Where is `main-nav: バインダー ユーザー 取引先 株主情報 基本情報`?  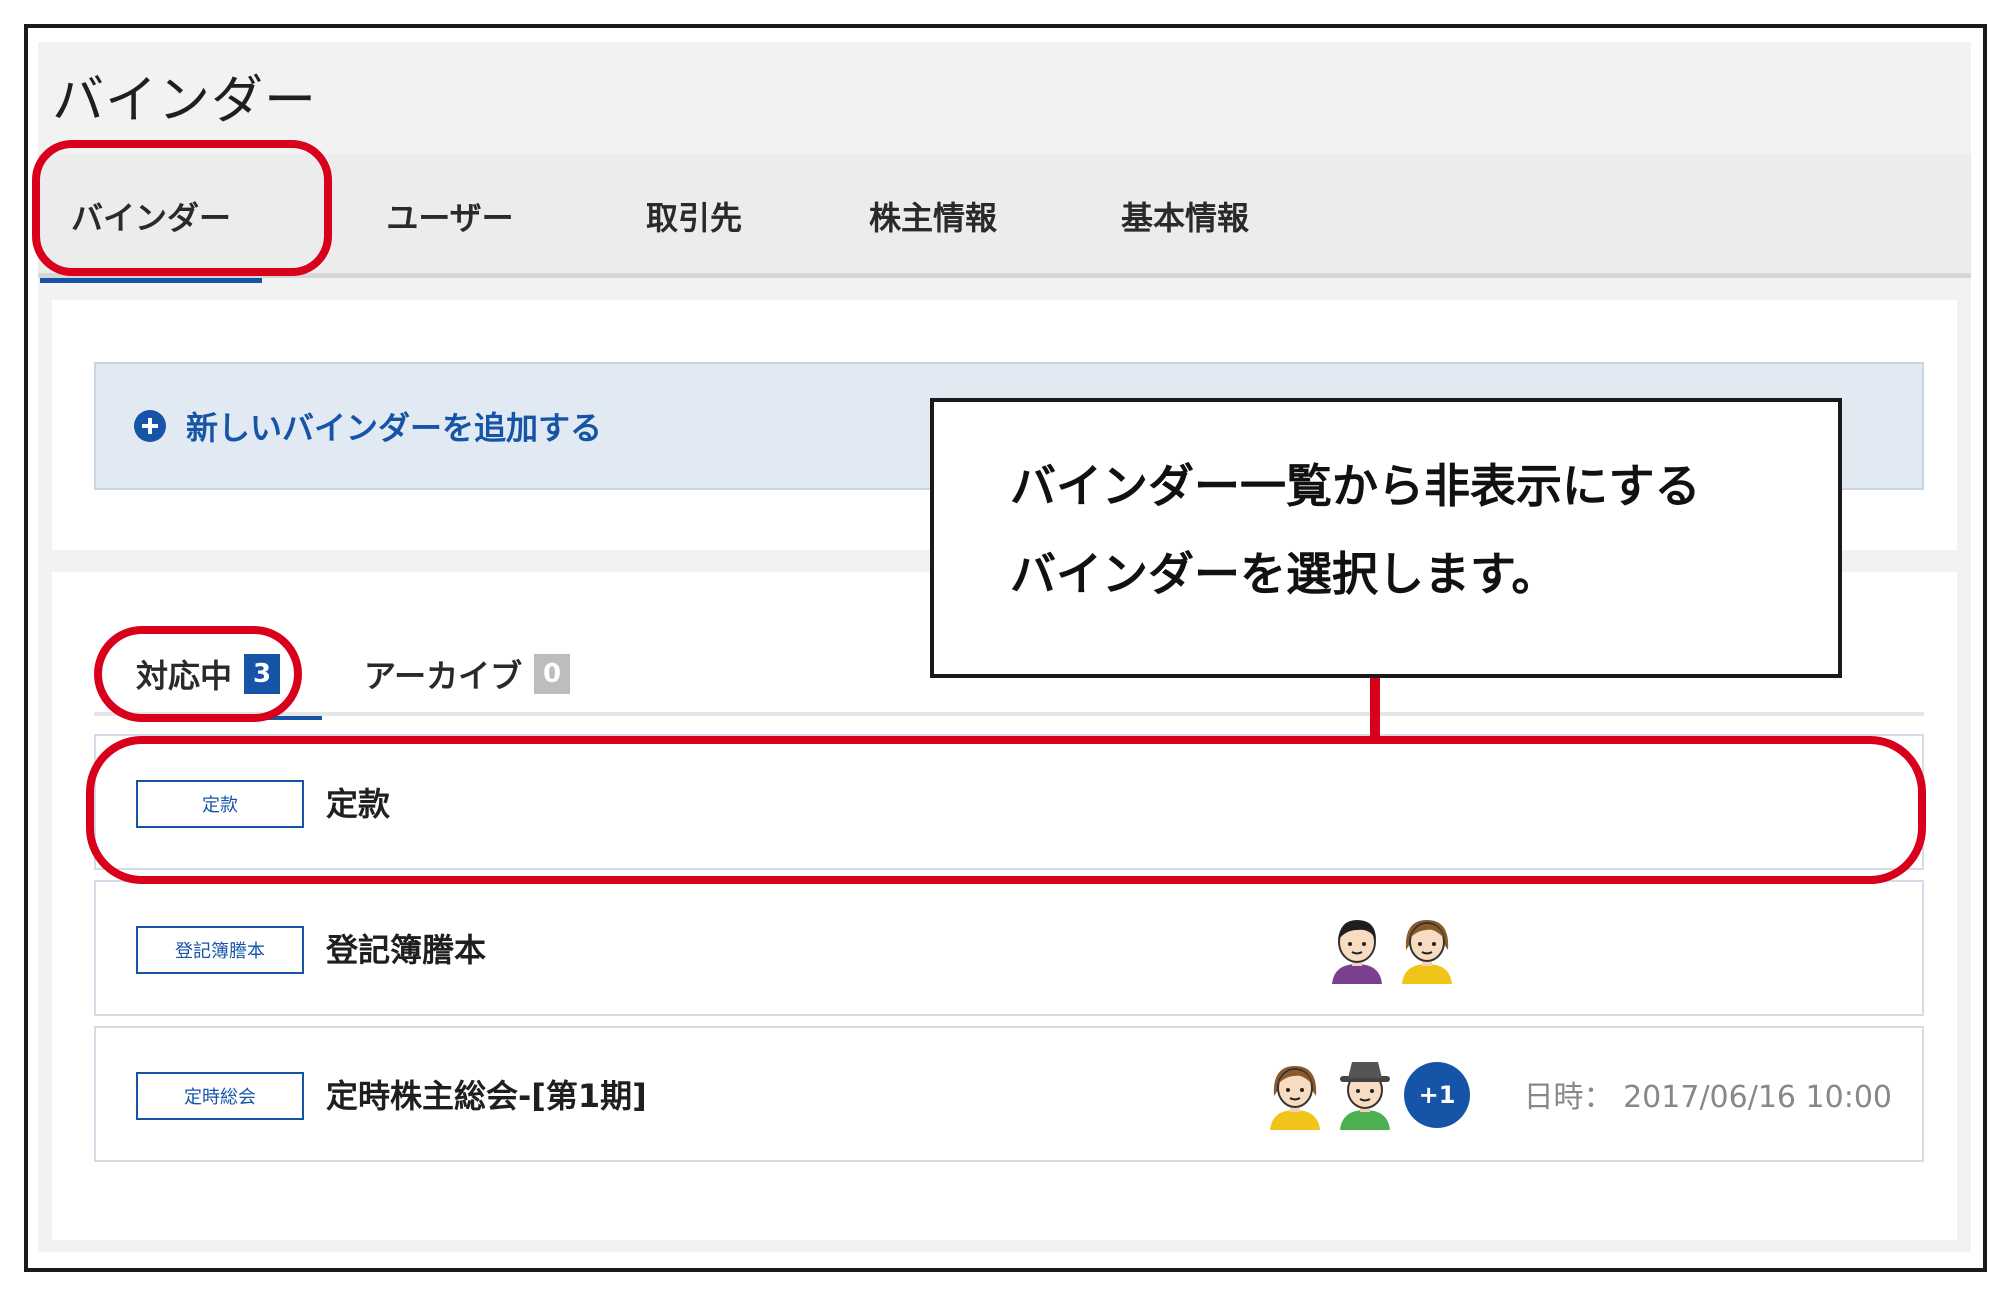
main-nav: バインダー ユーザー 取引先 株主情報 基本情報 is located at coordinates (1004, 218).